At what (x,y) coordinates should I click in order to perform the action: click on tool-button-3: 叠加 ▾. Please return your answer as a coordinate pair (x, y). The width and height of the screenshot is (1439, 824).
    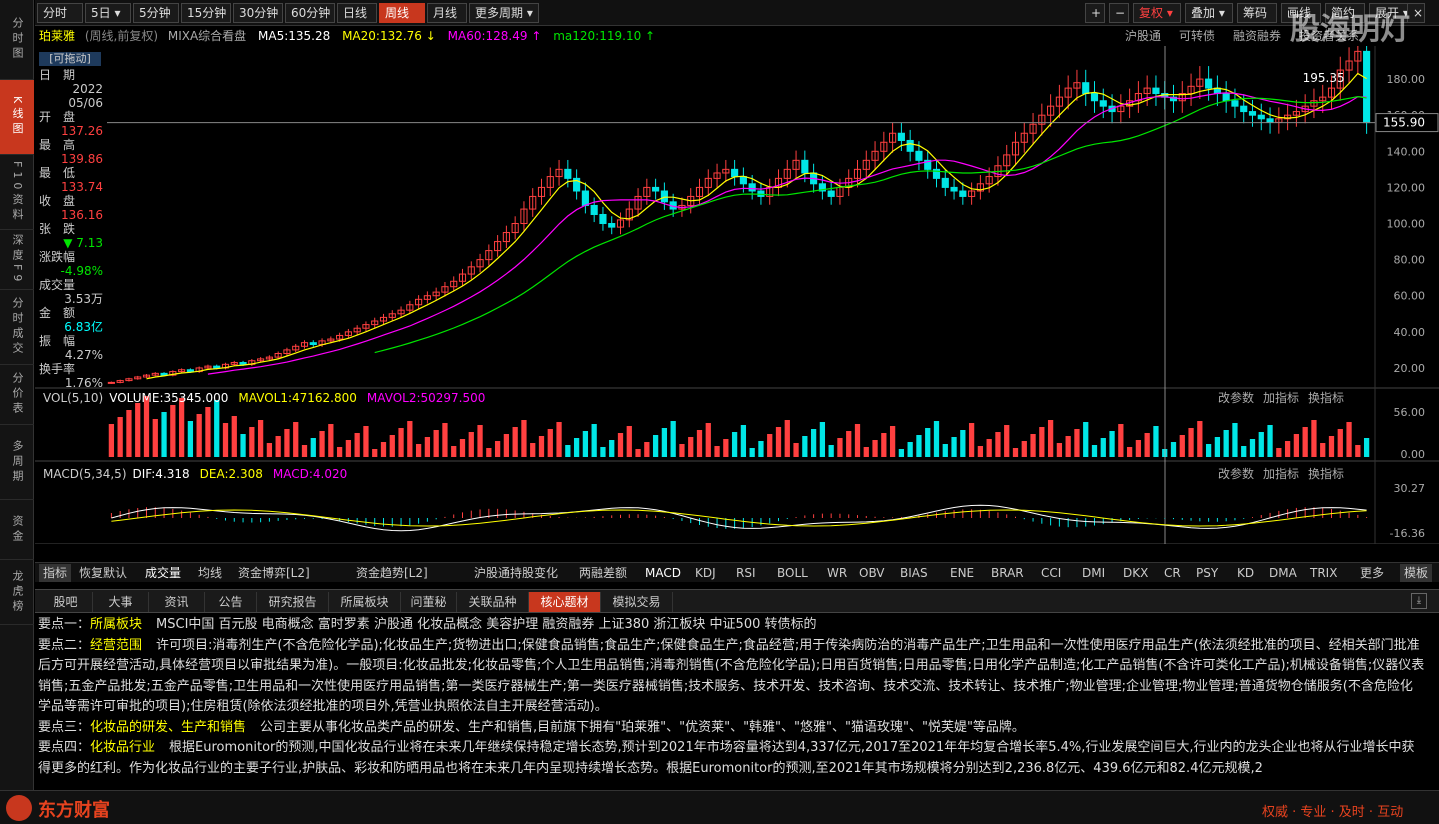
    Looking at the image, I should click on (1209, 13).